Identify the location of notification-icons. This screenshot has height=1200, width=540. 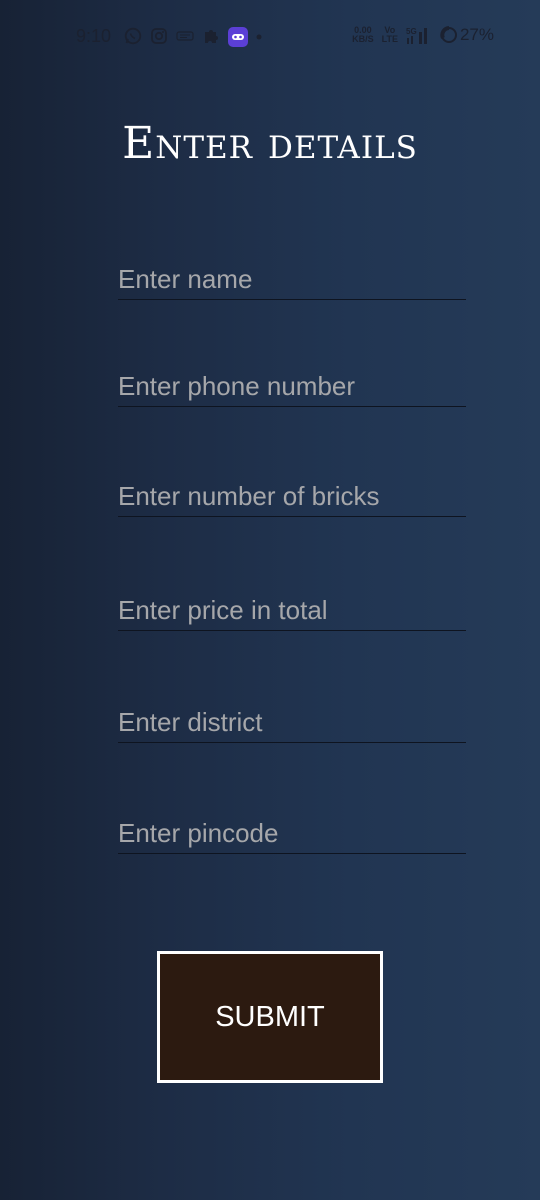
(198, 36).